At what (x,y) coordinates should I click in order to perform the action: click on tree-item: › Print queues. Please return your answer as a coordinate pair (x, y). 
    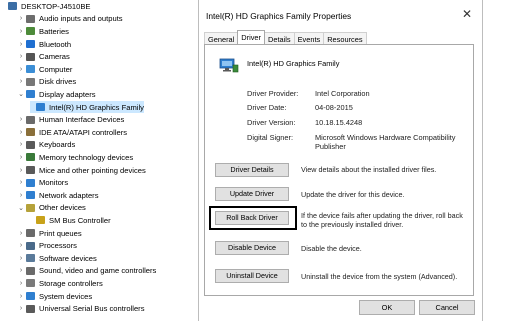
    Looking at the image, I should click on (49, 233).